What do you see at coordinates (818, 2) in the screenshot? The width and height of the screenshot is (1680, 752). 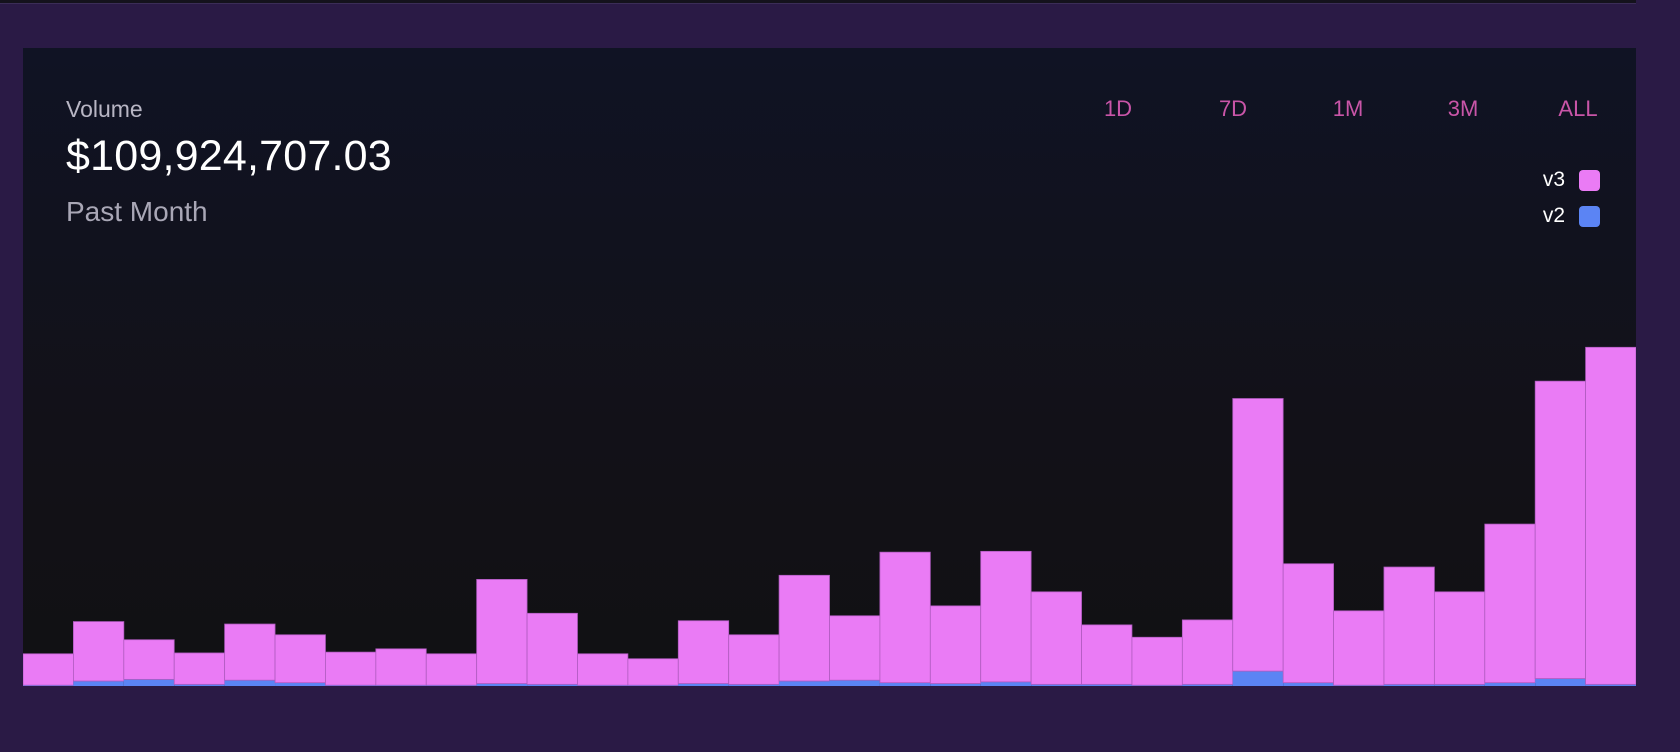 I see `top-edge-divider` at bounding box center [818, 2].